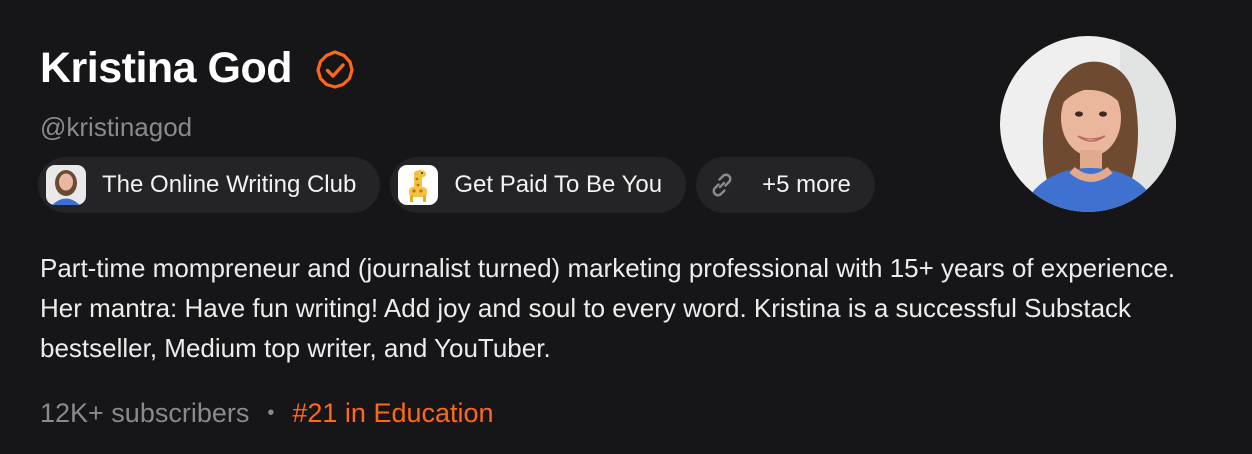 The width and height of the screenshot is (1252, 454). I want to click on publication-online-writing-club: The Online Writing Club, so click(209, 185).